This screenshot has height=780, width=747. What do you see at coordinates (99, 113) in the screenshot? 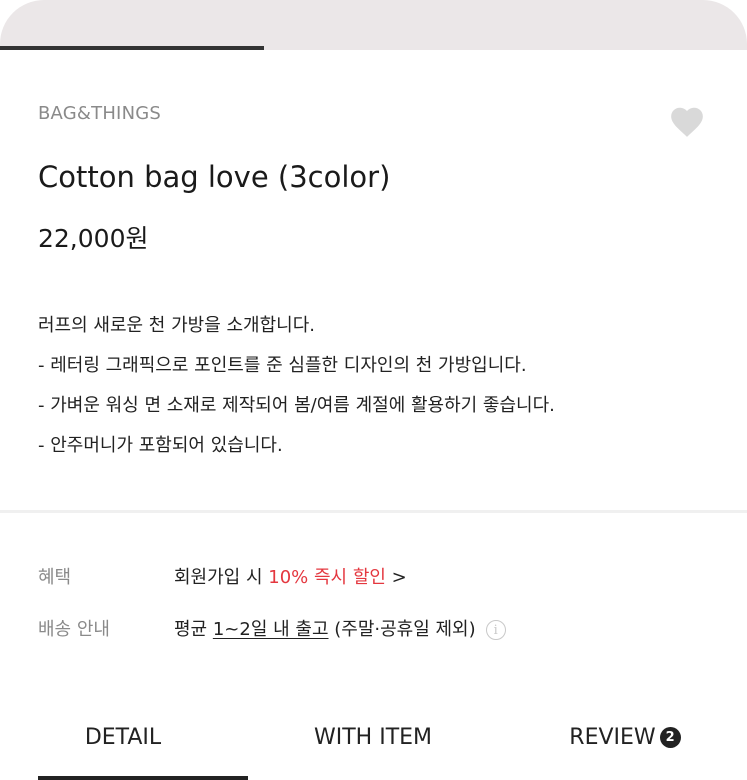
I see `brand-name: BAG&THINGS` at bounding box center [99, 113].